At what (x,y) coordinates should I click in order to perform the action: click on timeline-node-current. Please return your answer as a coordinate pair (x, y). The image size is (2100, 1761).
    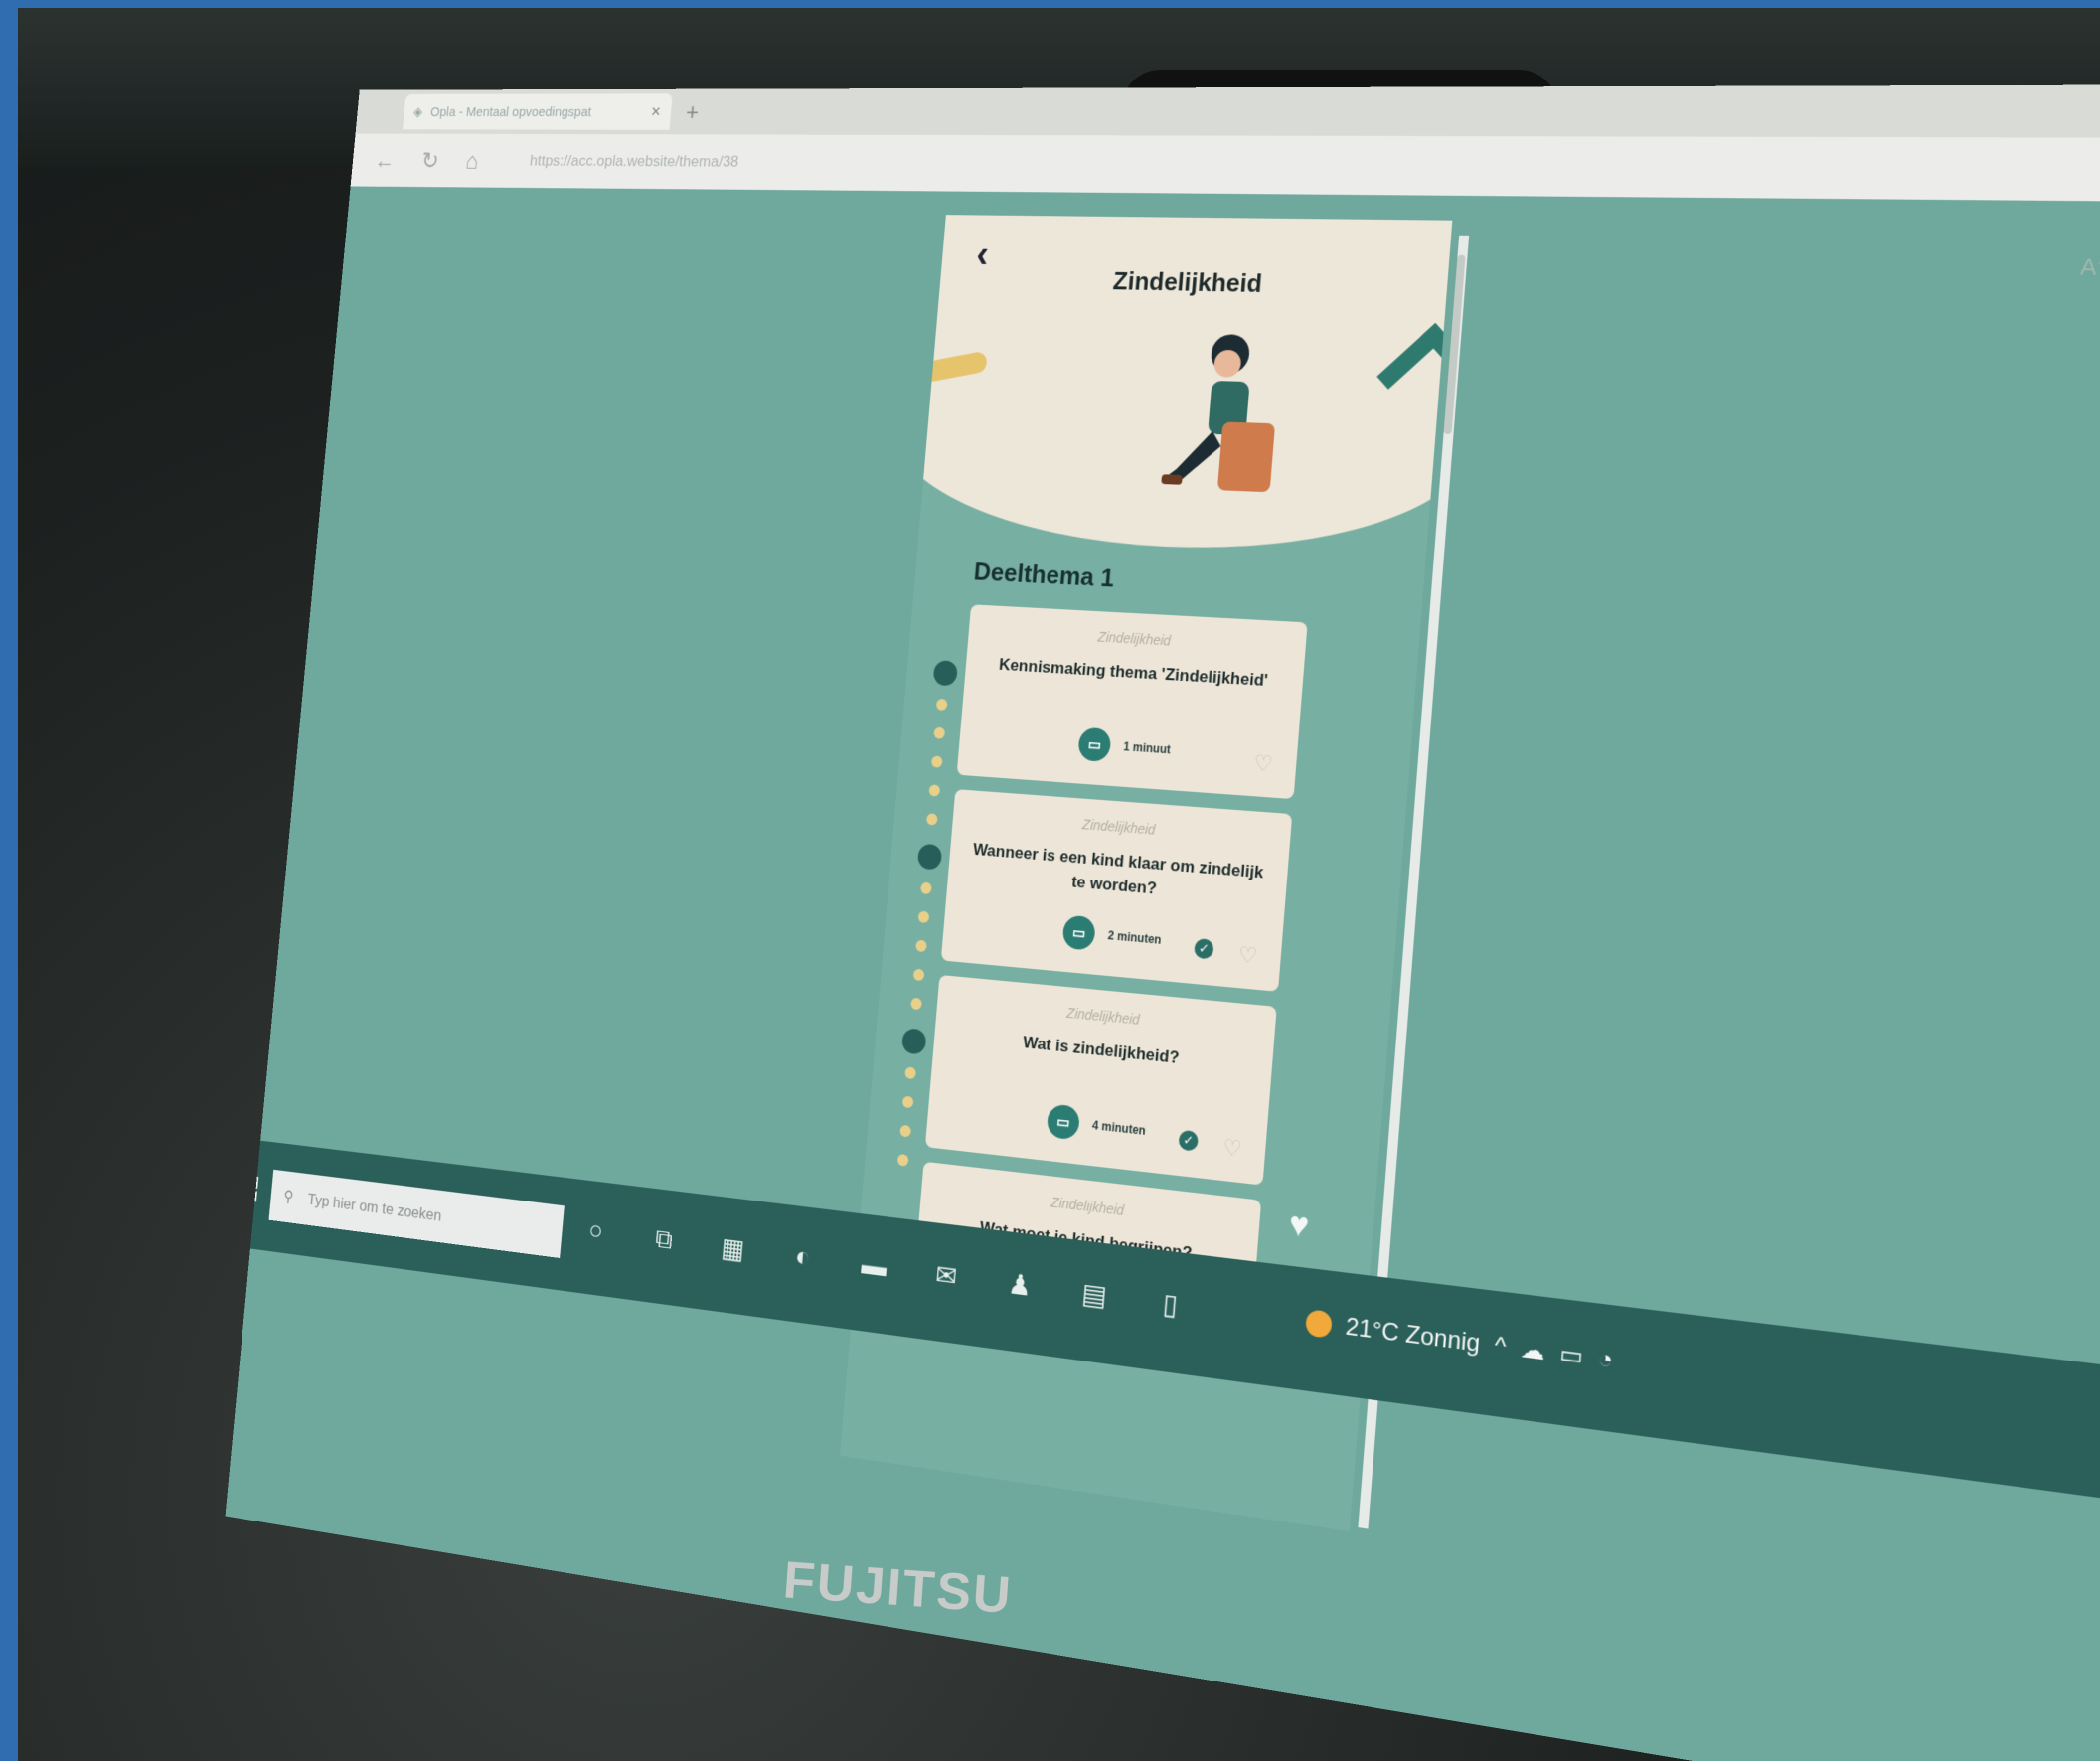
    Looking at the image, I should click on (945, 673).